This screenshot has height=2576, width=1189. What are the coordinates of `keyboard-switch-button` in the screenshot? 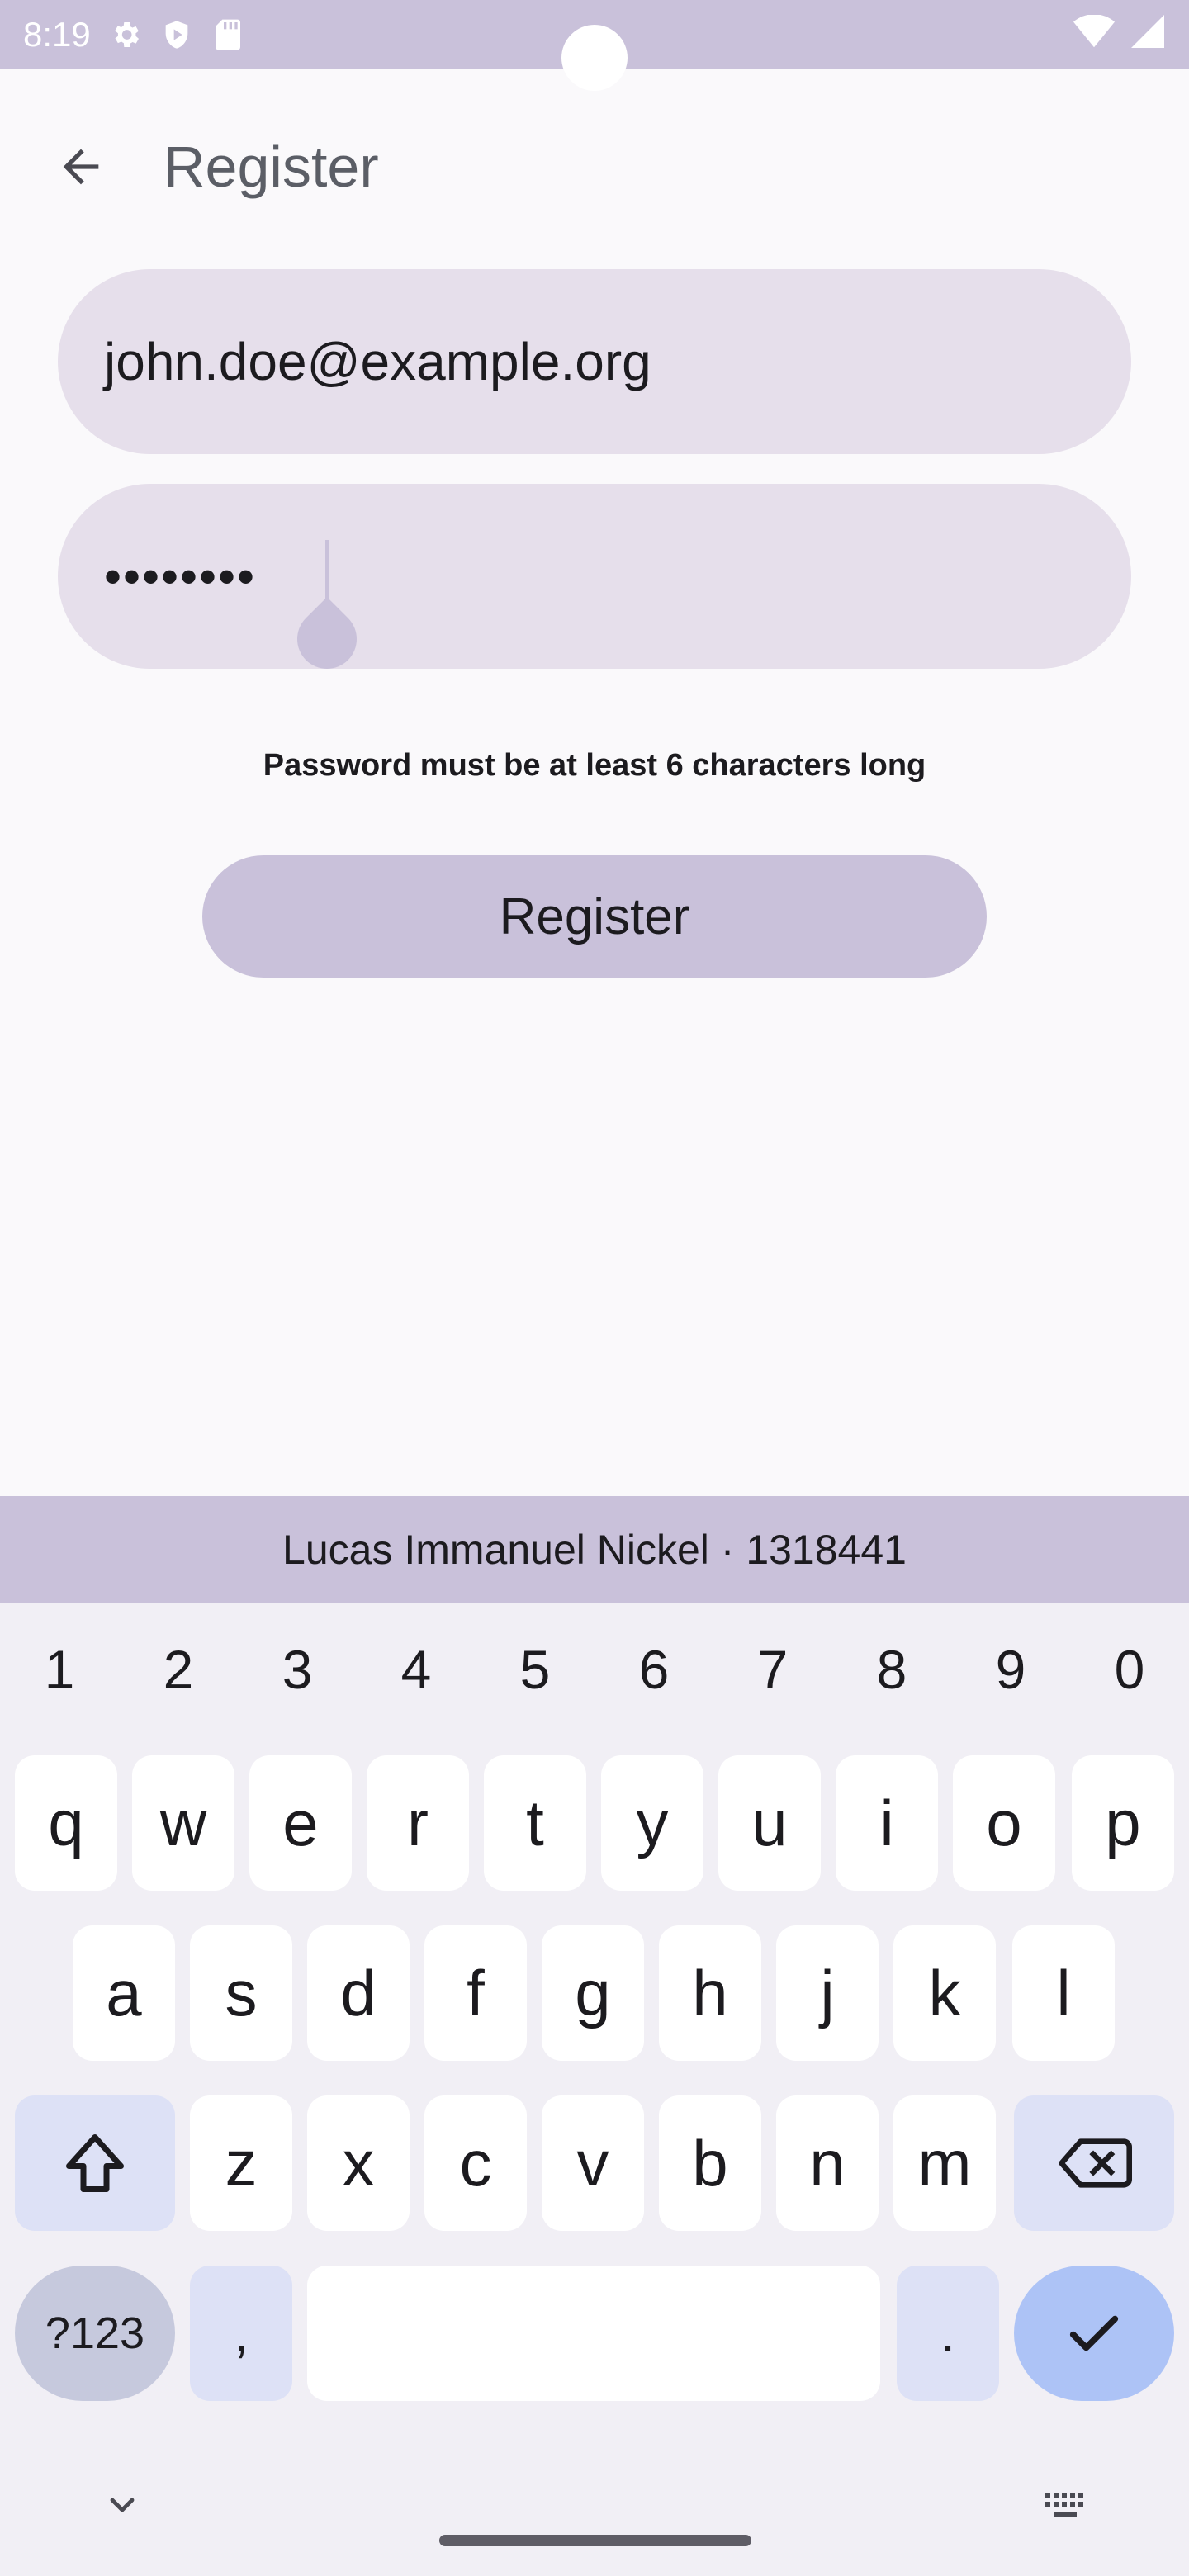 It's located at (1065, 2505).